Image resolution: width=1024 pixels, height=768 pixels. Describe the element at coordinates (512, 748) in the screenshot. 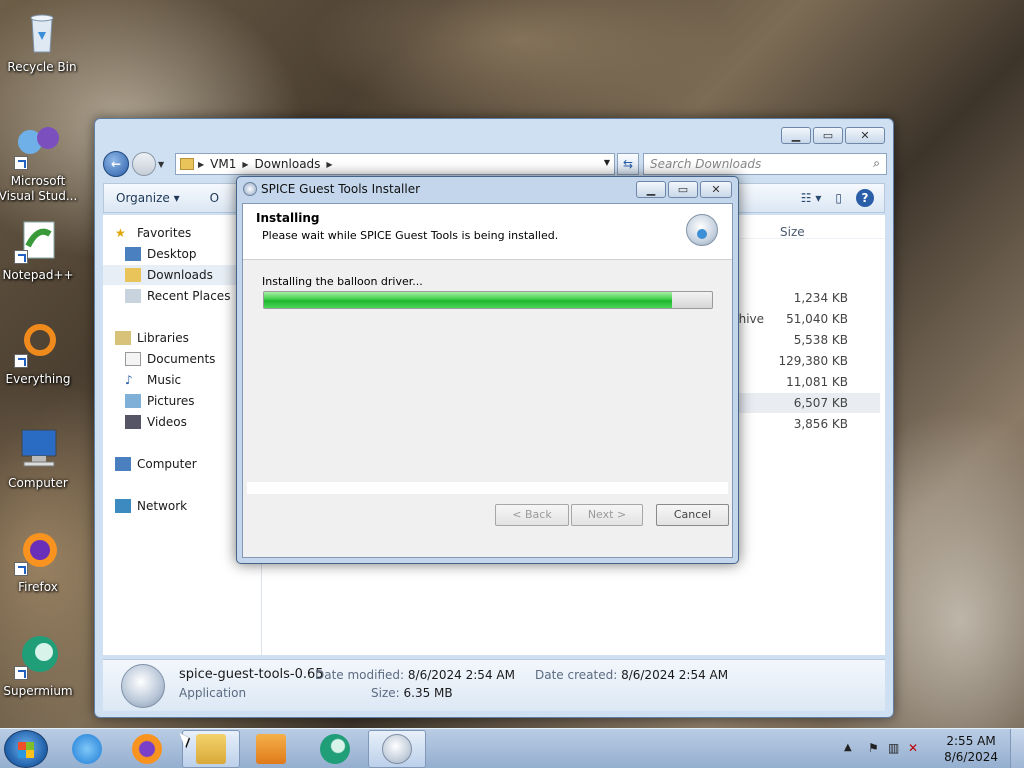

I see `taskbar: ▲ ⚑ ▥ ✕ 2:55 AM 8/6/2024` at that location.